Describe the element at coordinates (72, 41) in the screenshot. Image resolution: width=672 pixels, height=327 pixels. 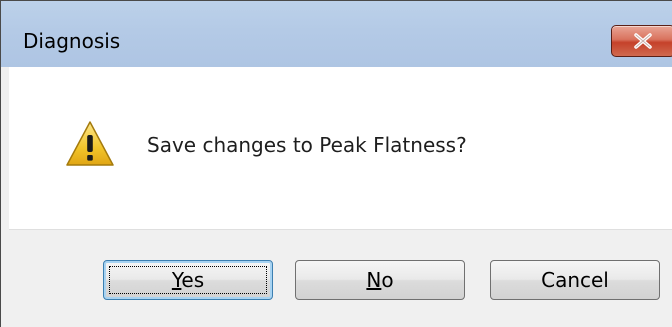
I see `window-title: Diagnosis` at that location.